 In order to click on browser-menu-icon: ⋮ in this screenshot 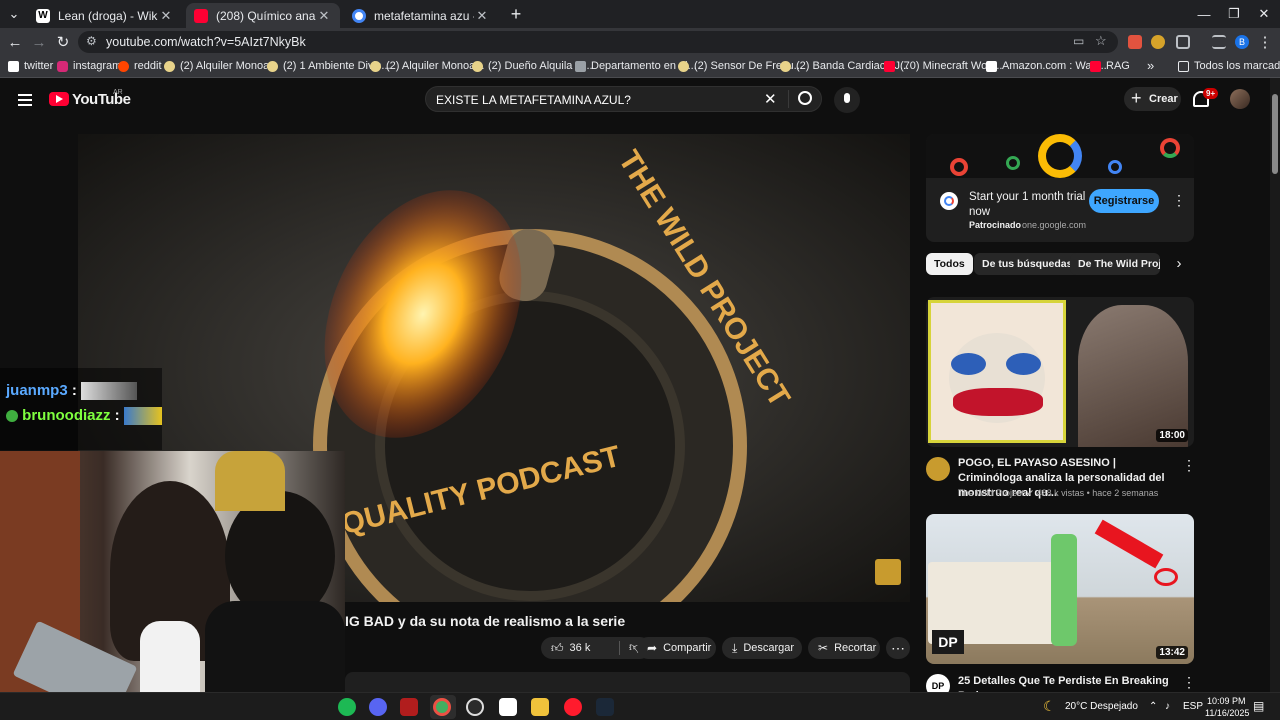, I will do `click(1265, 42)`.